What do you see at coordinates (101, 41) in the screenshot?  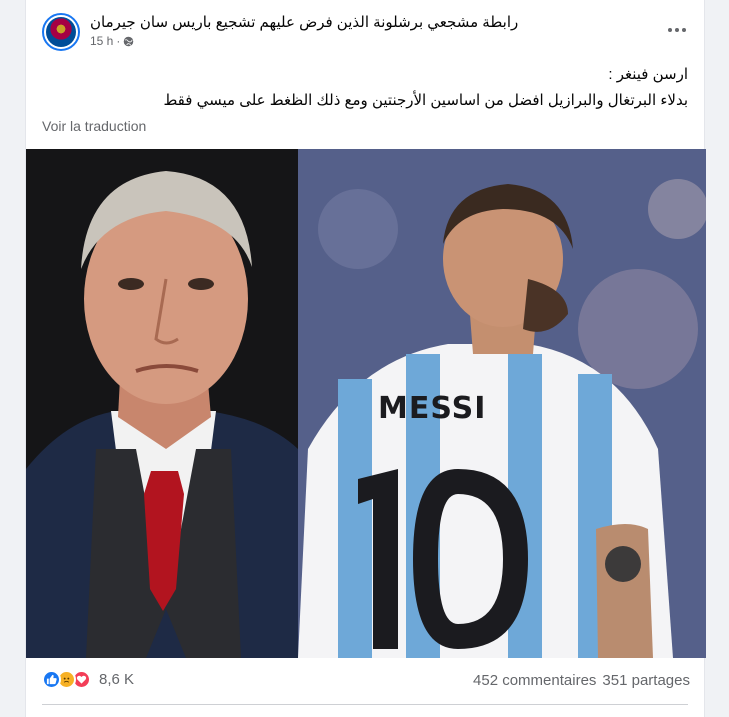 I see `post-timestamp: 15 h` at bounding box center [101, 41].